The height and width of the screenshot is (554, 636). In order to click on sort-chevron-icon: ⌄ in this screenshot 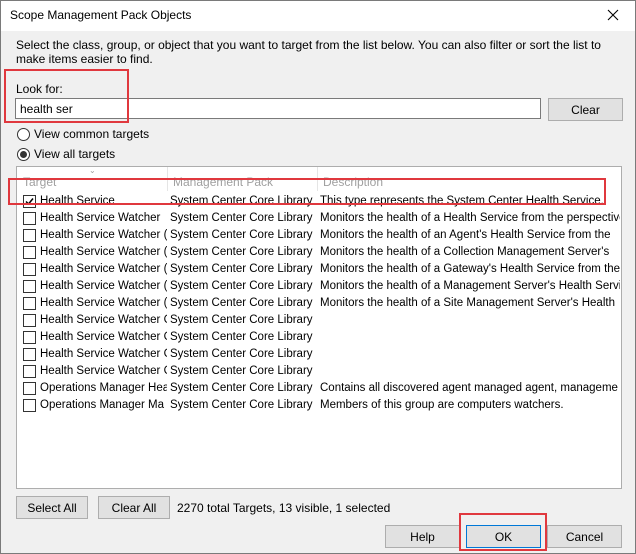, I will do `click(92, 170)`.